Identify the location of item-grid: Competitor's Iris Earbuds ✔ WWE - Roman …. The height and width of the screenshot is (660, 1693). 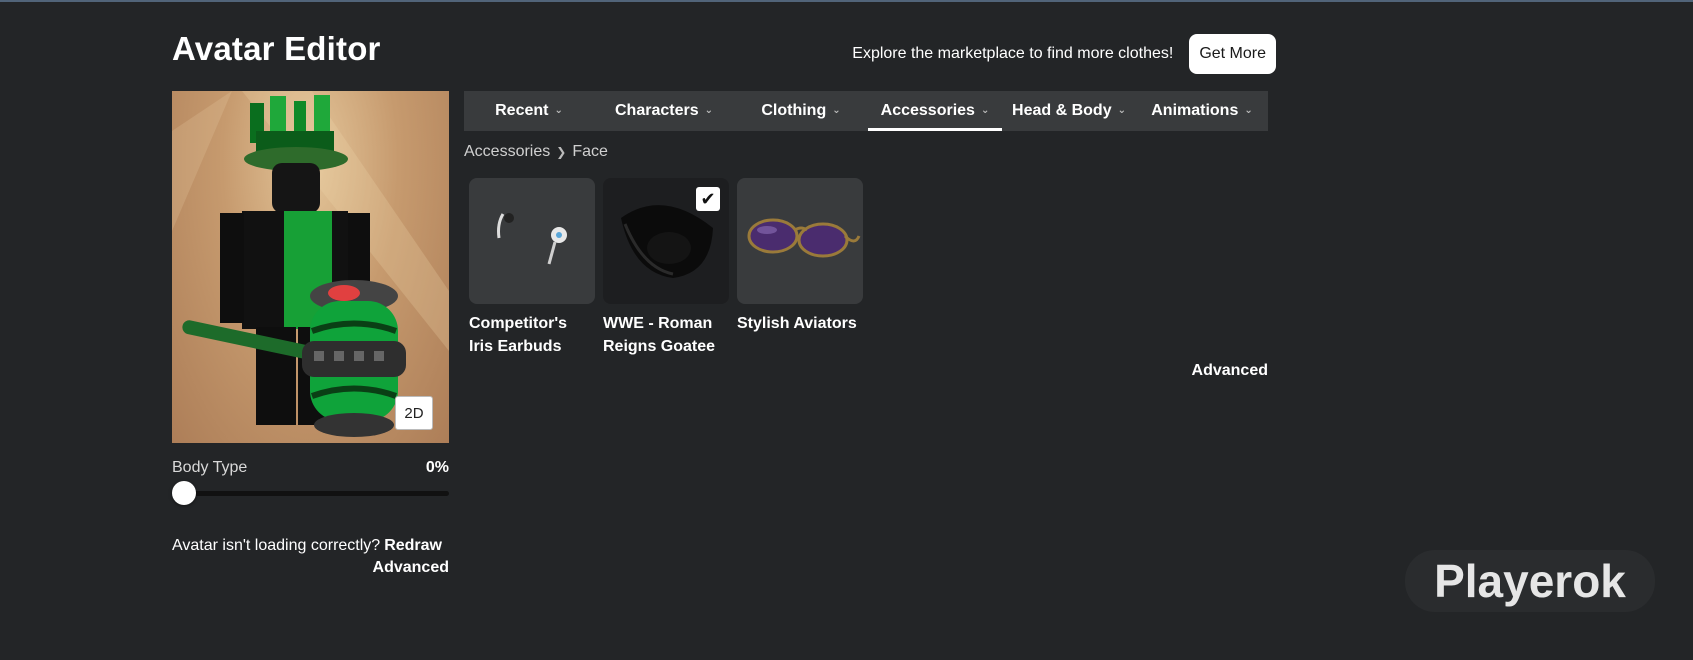
(666, 268).